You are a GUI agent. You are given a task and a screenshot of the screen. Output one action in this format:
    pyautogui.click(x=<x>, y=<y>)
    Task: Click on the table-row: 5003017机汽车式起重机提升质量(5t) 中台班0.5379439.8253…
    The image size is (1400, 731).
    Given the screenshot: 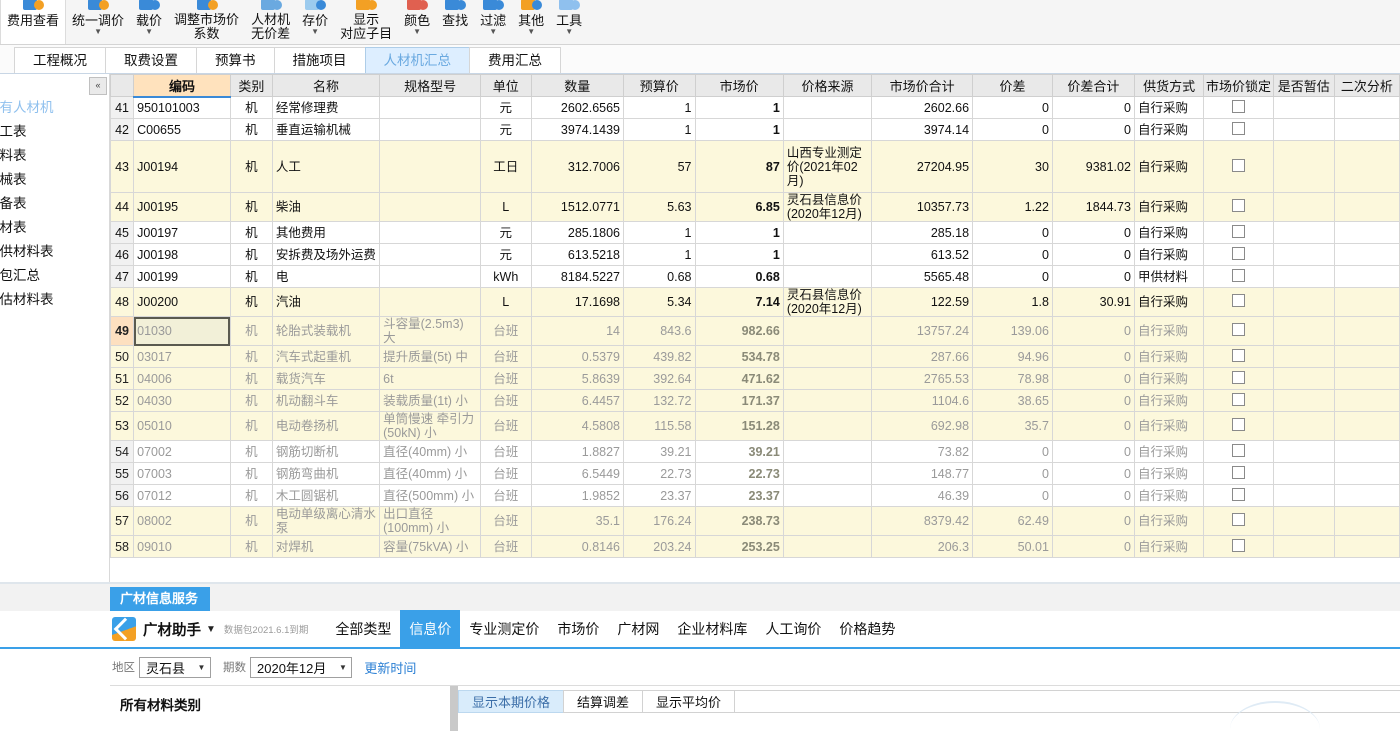 What is the action you would take?
    pyautogui.click(x=755, y=357)
    